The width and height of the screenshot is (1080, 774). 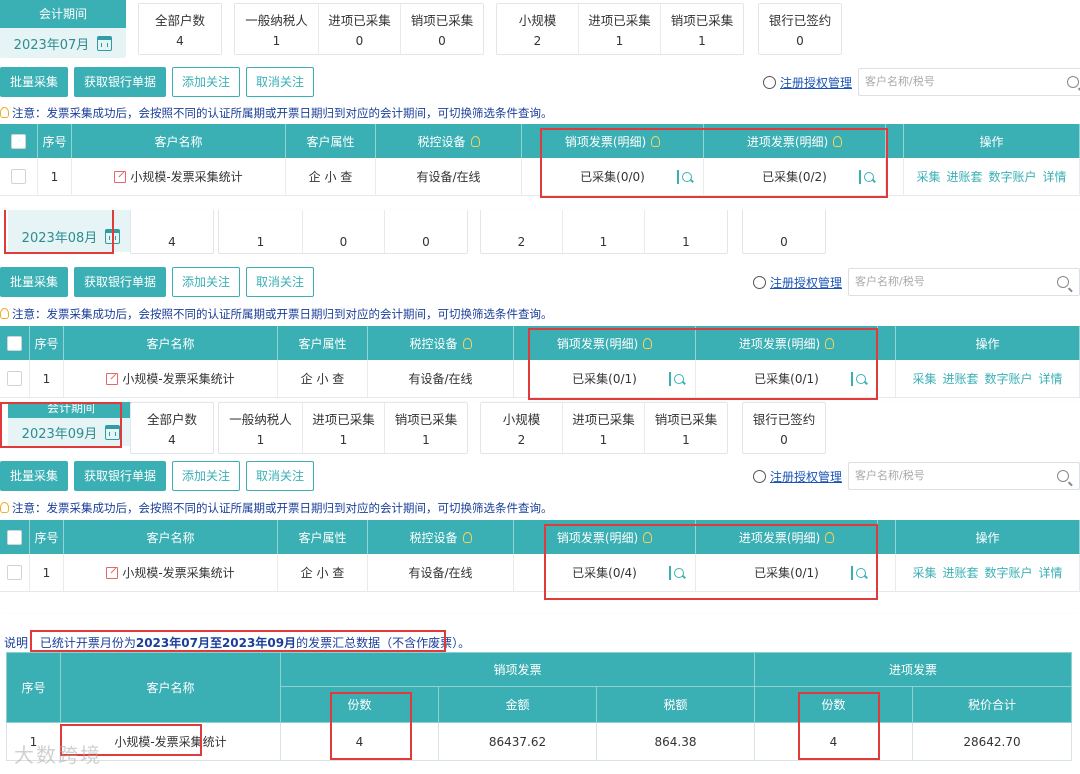 I want to click on period-selector: 2023年08月, so click(x=71, y=231).